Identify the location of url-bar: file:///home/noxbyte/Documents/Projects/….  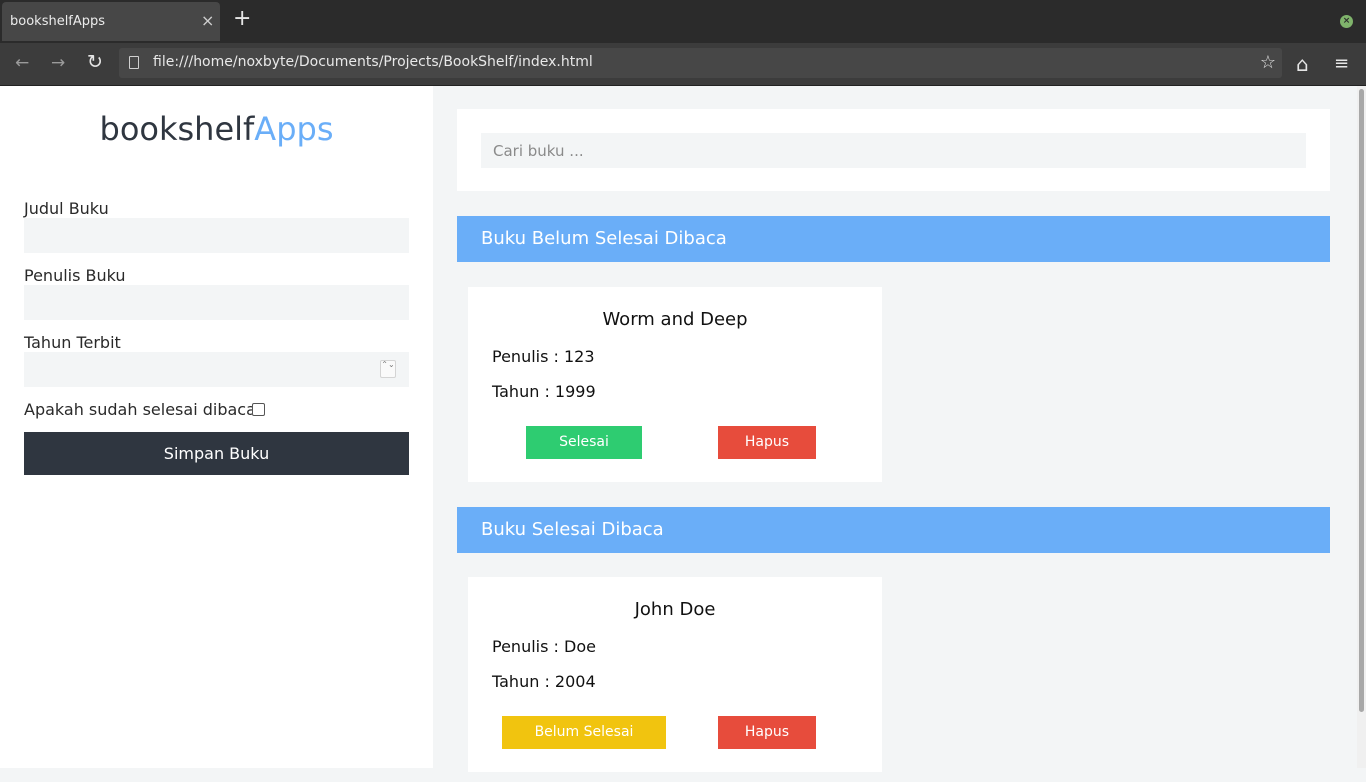
(700, 63).